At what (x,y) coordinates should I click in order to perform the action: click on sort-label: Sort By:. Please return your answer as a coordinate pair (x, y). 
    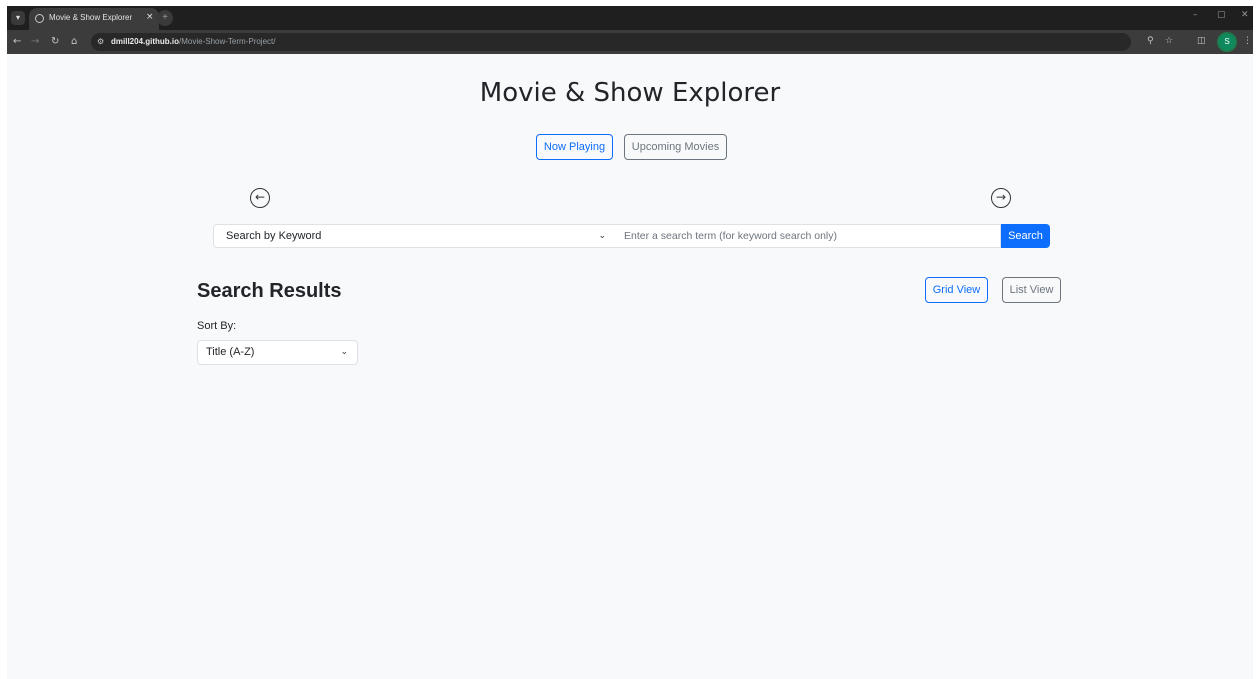
    Looking at the image, I should click on (217, 326).